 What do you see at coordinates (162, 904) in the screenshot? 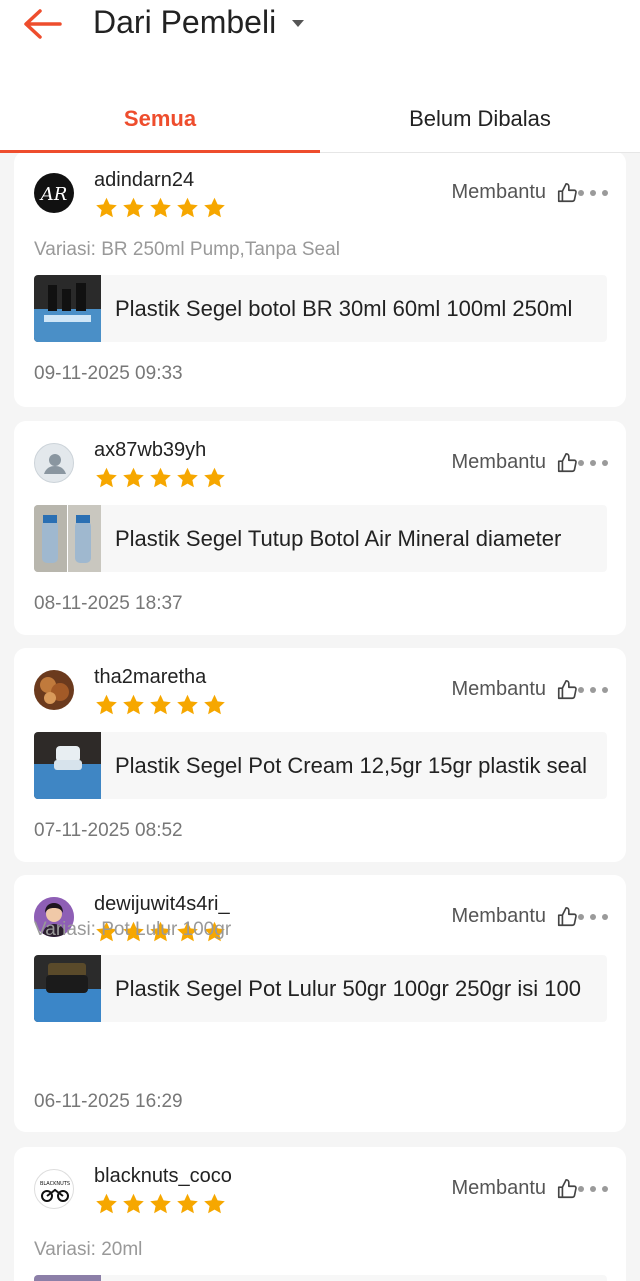
I see `reviewer-name: dewijuwit4s4ri_` at bounding box center [162, 904].